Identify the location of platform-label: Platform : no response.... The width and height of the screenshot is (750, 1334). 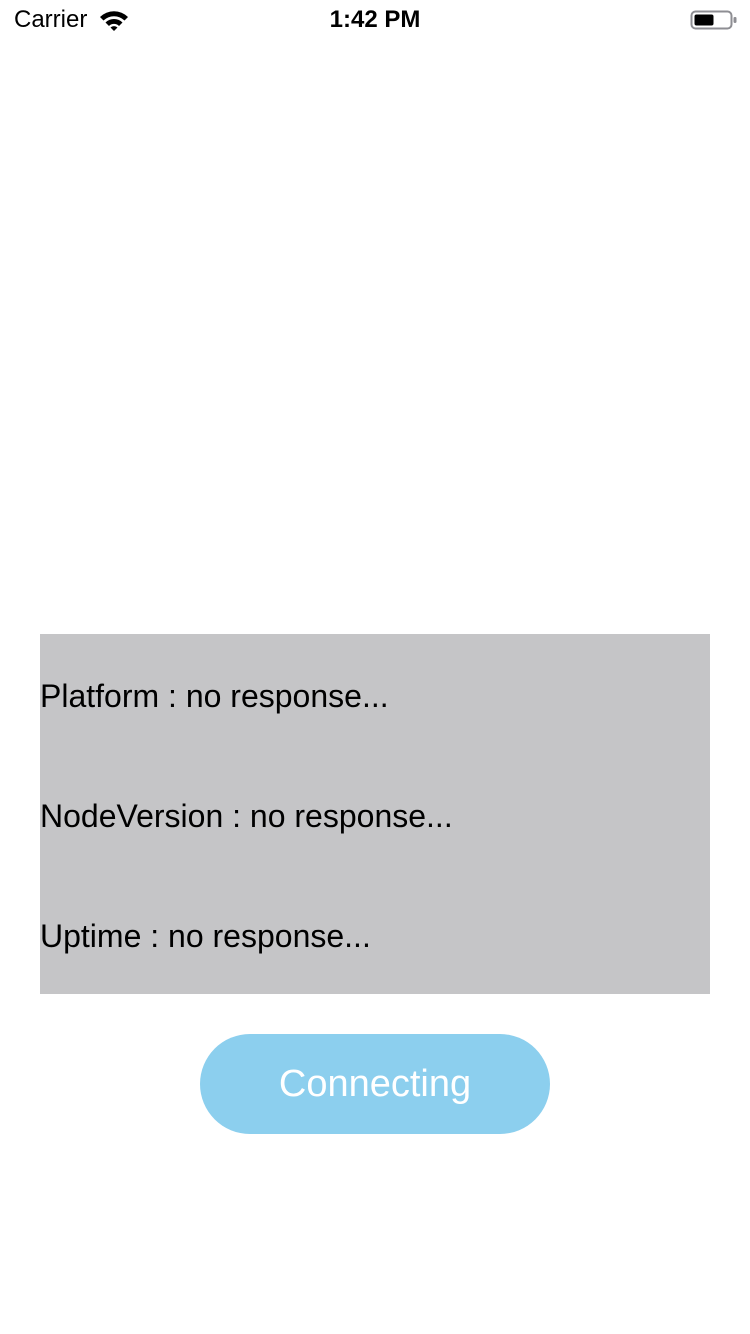
(214, 696).